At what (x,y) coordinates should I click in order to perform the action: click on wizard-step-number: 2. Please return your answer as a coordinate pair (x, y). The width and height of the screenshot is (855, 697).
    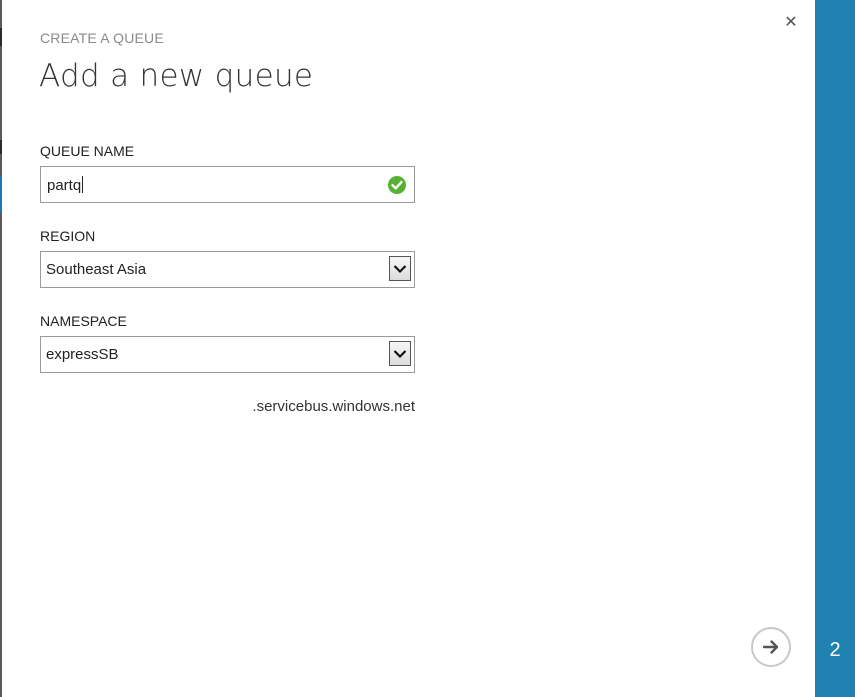
    Looking at the image, I should click on (835, 650).